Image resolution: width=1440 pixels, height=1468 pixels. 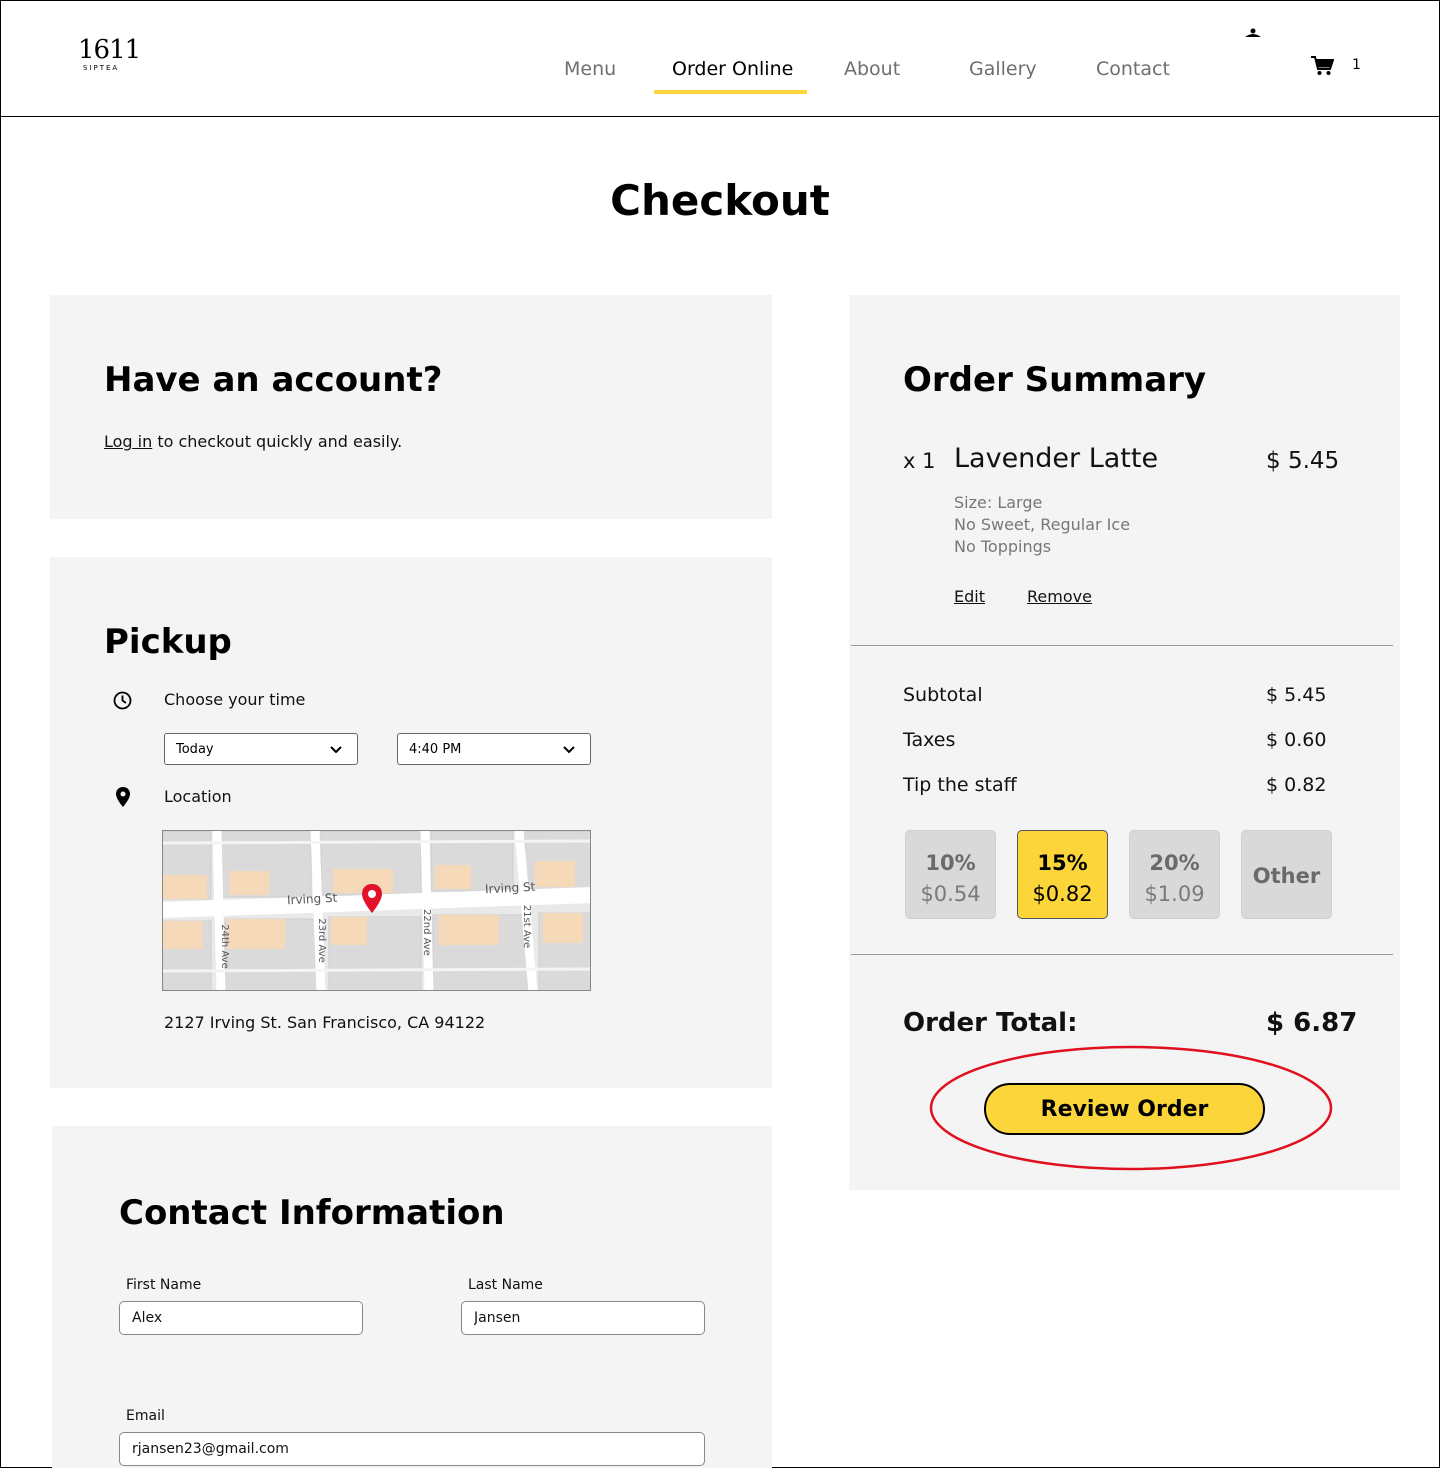 I want to click on clock-icon, so click(x=122, y=700).